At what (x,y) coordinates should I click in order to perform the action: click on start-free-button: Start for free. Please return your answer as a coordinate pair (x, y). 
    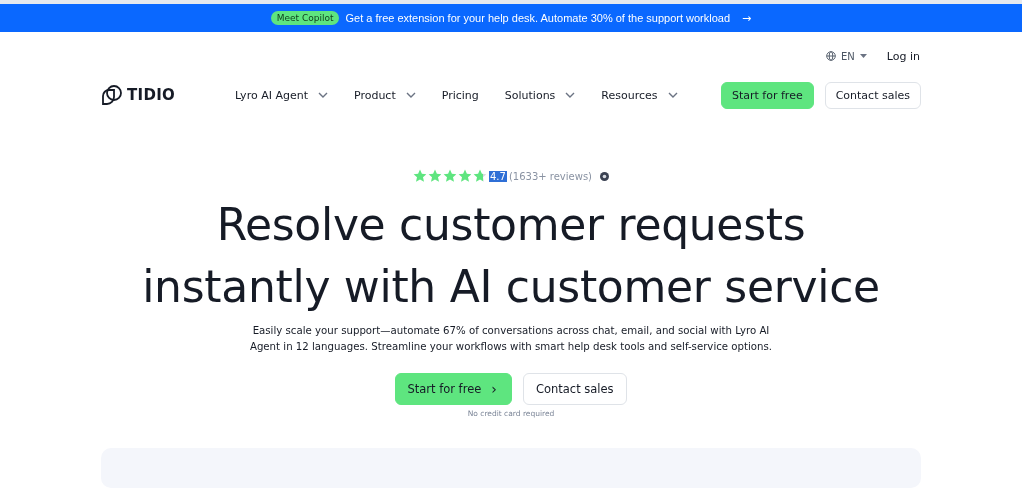
    Looking at the image, I should click on (767, 95).